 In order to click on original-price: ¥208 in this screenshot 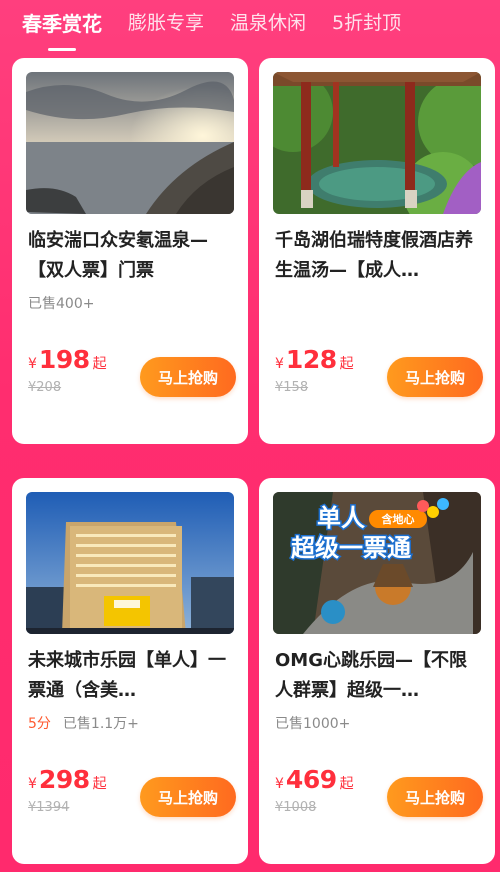, I will do `click(45, 387)`.